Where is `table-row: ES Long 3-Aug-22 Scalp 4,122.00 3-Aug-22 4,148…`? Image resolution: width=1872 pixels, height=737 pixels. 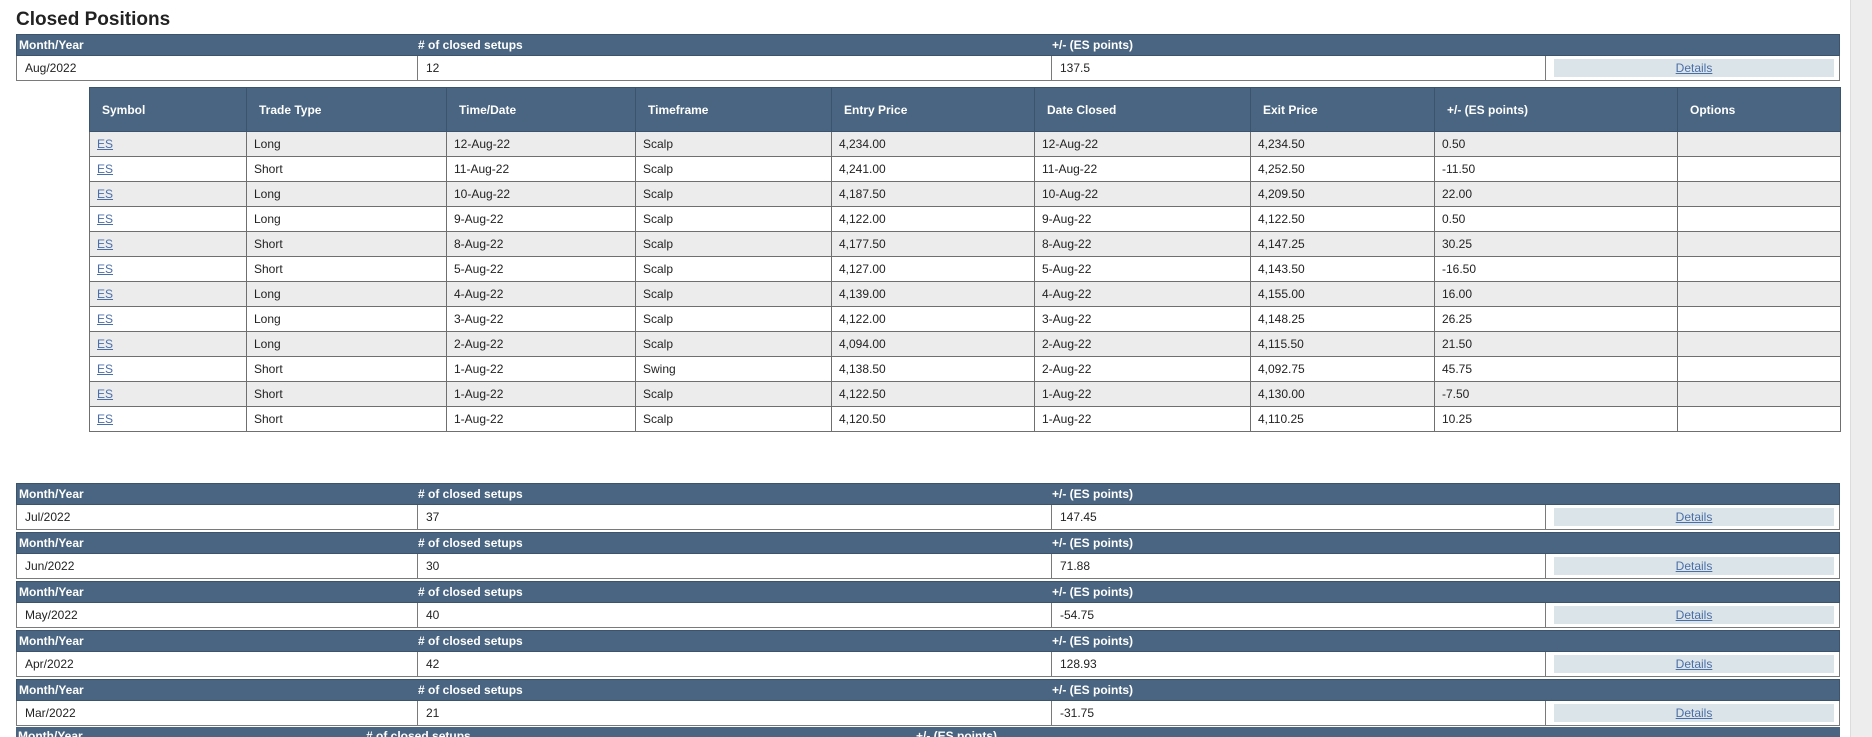
table-row: ES Long 3-Aug-22 Scalp 4,122.00 3-Aug-22 4,148… is located at coordinates (965, 319).